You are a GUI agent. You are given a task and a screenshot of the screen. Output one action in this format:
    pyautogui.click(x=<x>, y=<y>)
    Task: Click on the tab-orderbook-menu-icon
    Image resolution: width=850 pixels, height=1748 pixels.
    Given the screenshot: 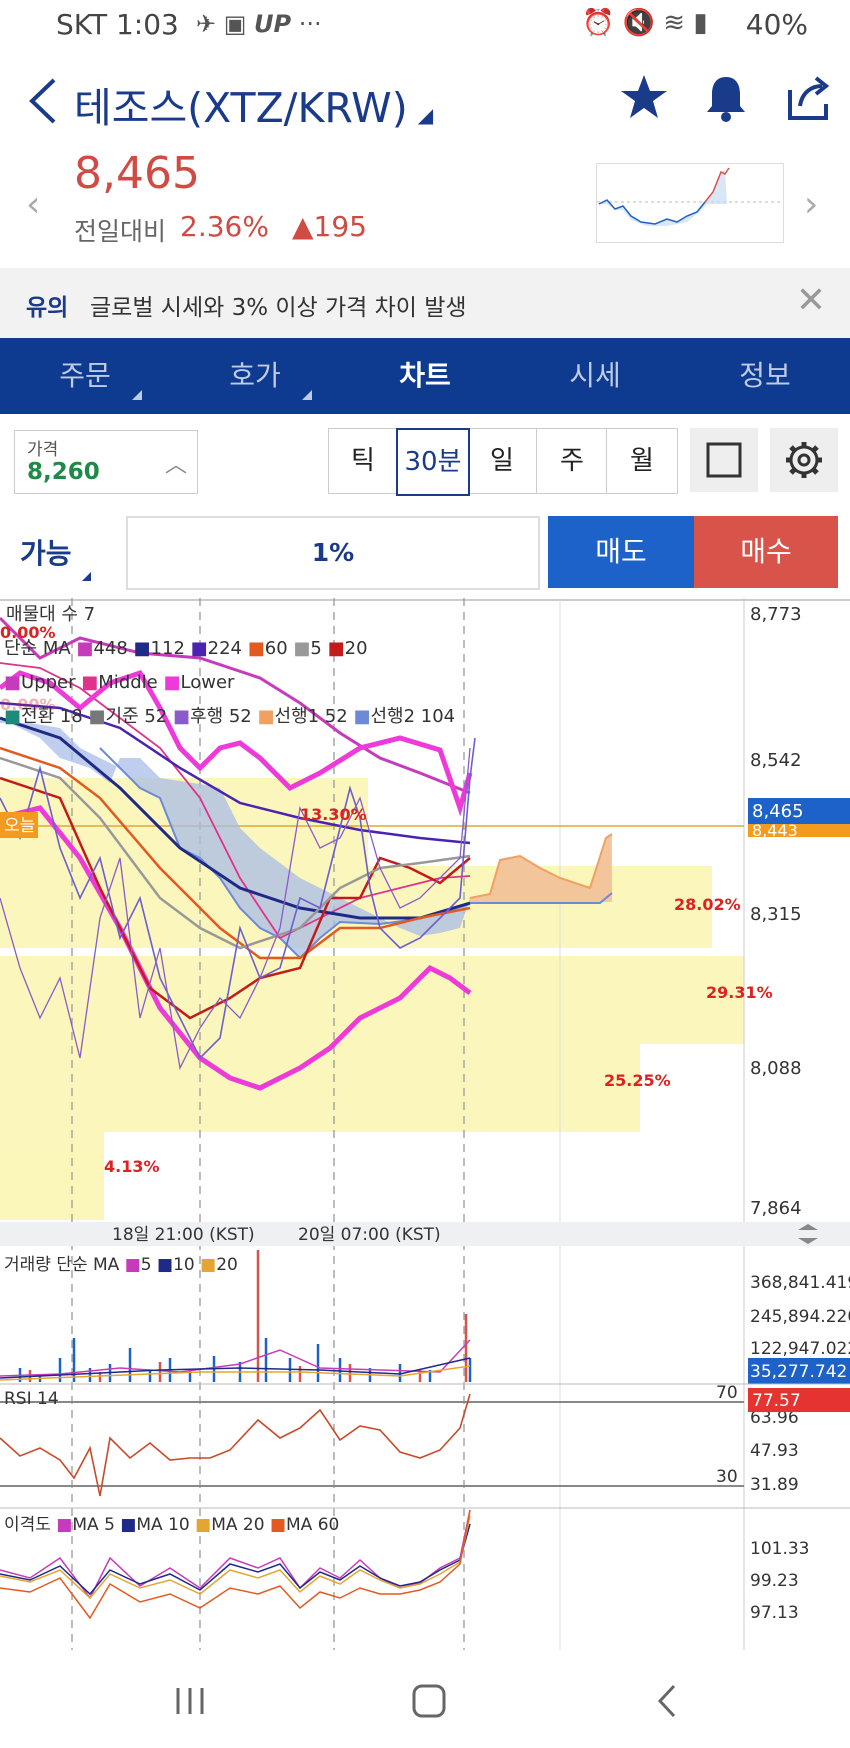 What is the action you would take?
    pyautogui.click(x=307, y=395)
    